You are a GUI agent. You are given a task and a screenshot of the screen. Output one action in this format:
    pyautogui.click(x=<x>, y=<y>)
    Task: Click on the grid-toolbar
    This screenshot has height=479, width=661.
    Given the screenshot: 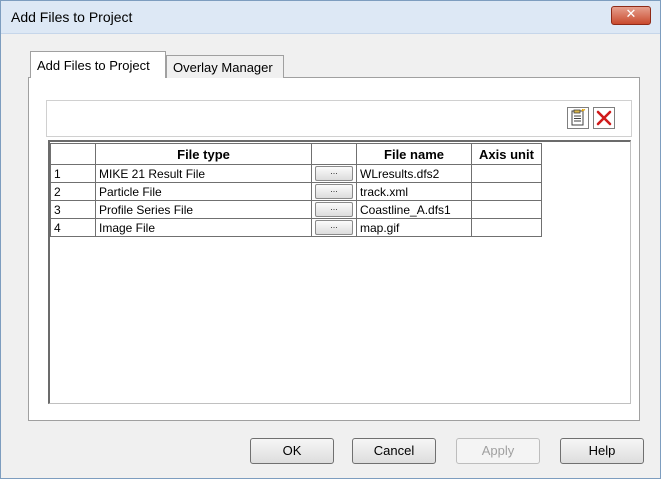 What is the action you would take?
    pyautogui.click(x=339, y=118)
    